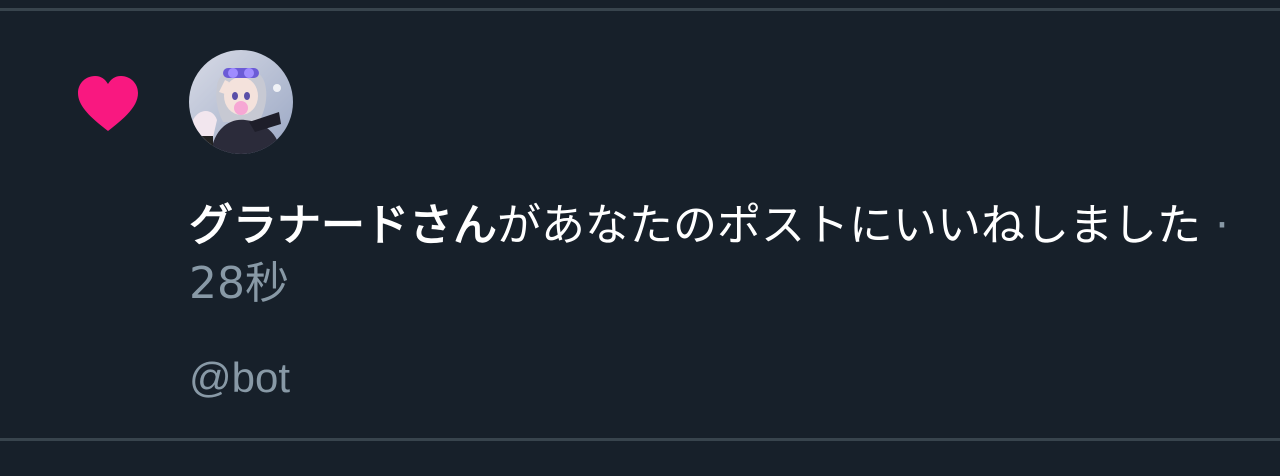 This screenshot has height=476, width=1280. Describe the element at coordinates (343, 225) in the screenshot. I see `user-name-link: グラナードさん` at that location.